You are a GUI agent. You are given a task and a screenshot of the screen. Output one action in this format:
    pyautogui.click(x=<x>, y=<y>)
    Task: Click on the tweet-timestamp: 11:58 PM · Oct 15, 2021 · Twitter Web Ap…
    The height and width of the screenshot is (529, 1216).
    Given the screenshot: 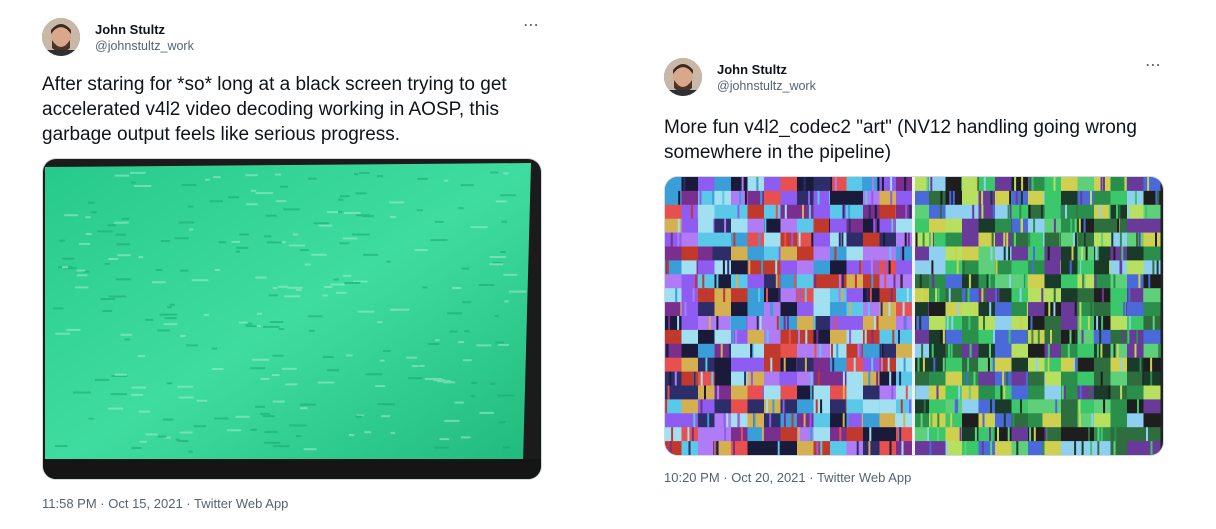 What is the action you would take?
    pyautogui.click(x=292, y=504)
    